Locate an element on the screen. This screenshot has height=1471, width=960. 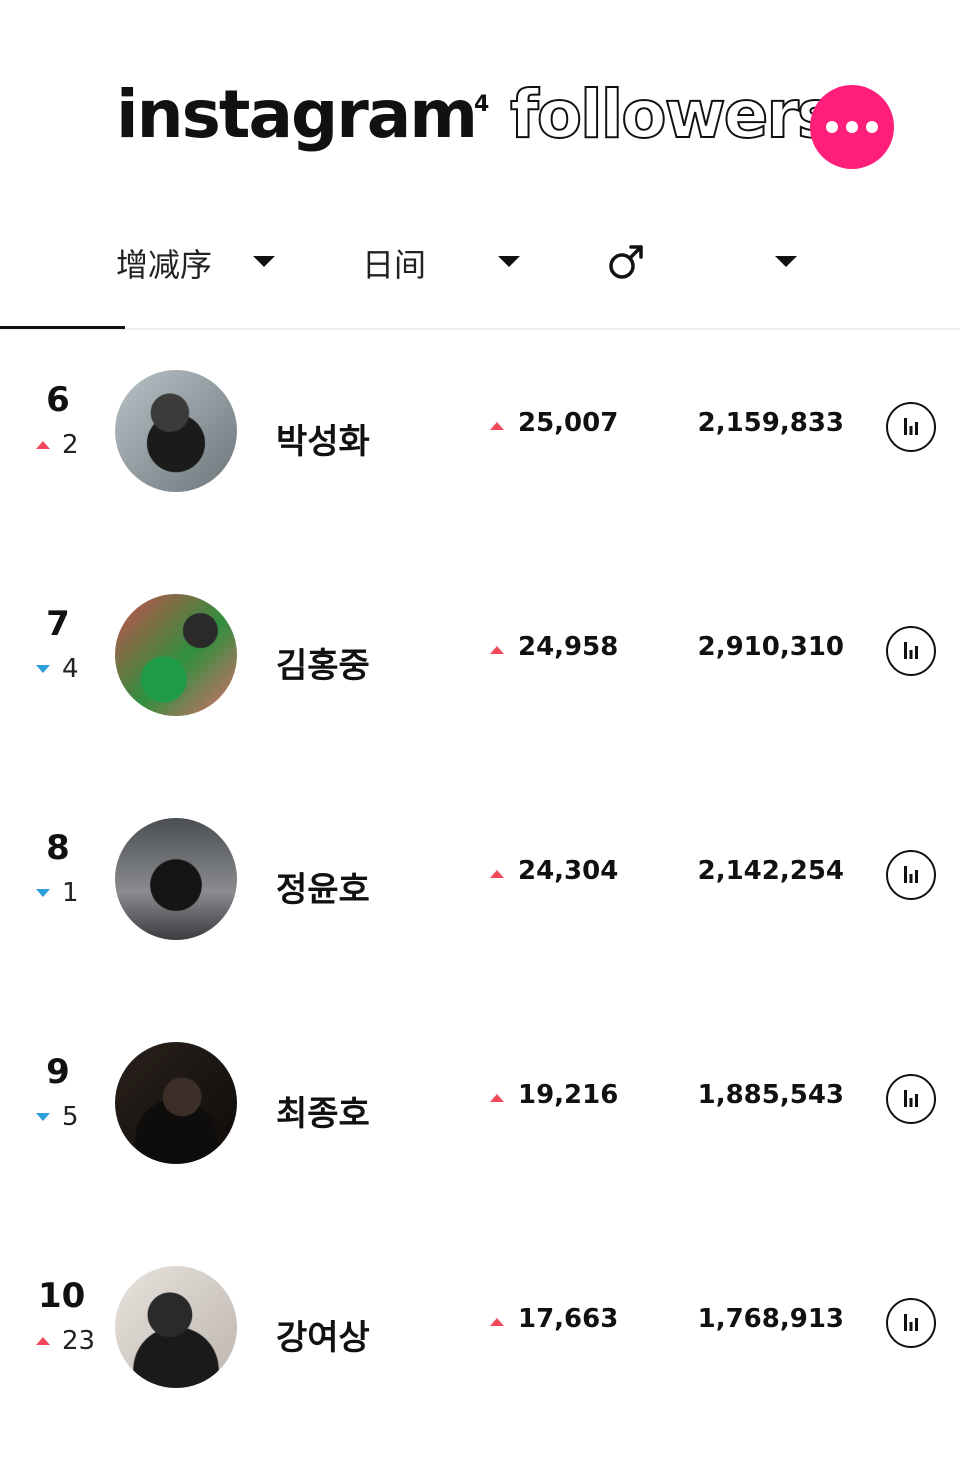
ranking-row: 6 2 박성화 25,007 2,159,833 is located at coordinates (480, 440).